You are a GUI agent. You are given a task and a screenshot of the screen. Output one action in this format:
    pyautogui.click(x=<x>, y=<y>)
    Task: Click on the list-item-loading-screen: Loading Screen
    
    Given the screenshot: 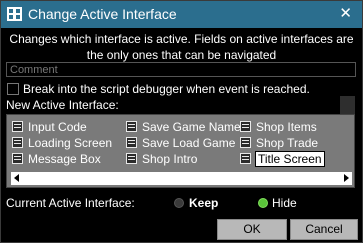 What is the action you would take?
    pyautogui.click(x=61, y=142)
    